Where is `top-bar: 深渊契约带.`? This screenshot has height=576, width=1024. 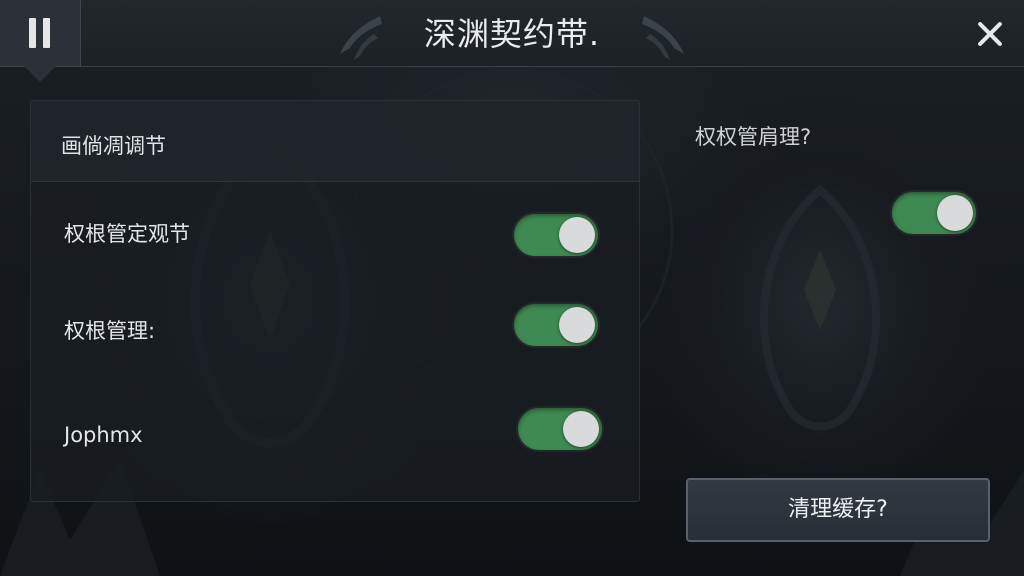 top-bar: 深渊契约带. is located at coordinates (512, 33).